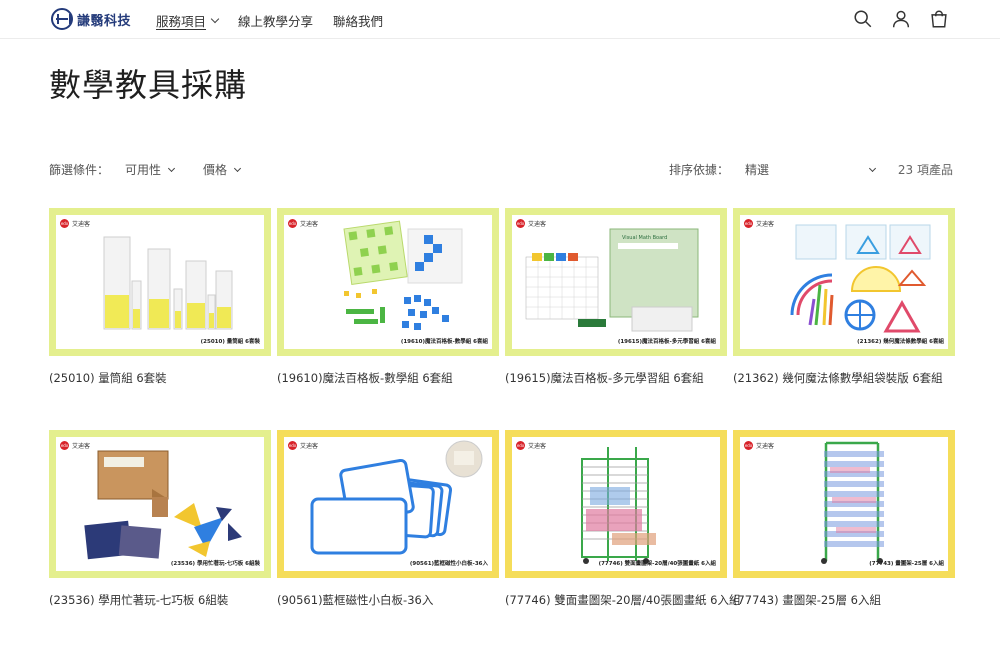  Describe the element at coordinates (448, 564) in the screenshot. I see `image-tag: (90561)藍框磁性小白板-36入` at that location.